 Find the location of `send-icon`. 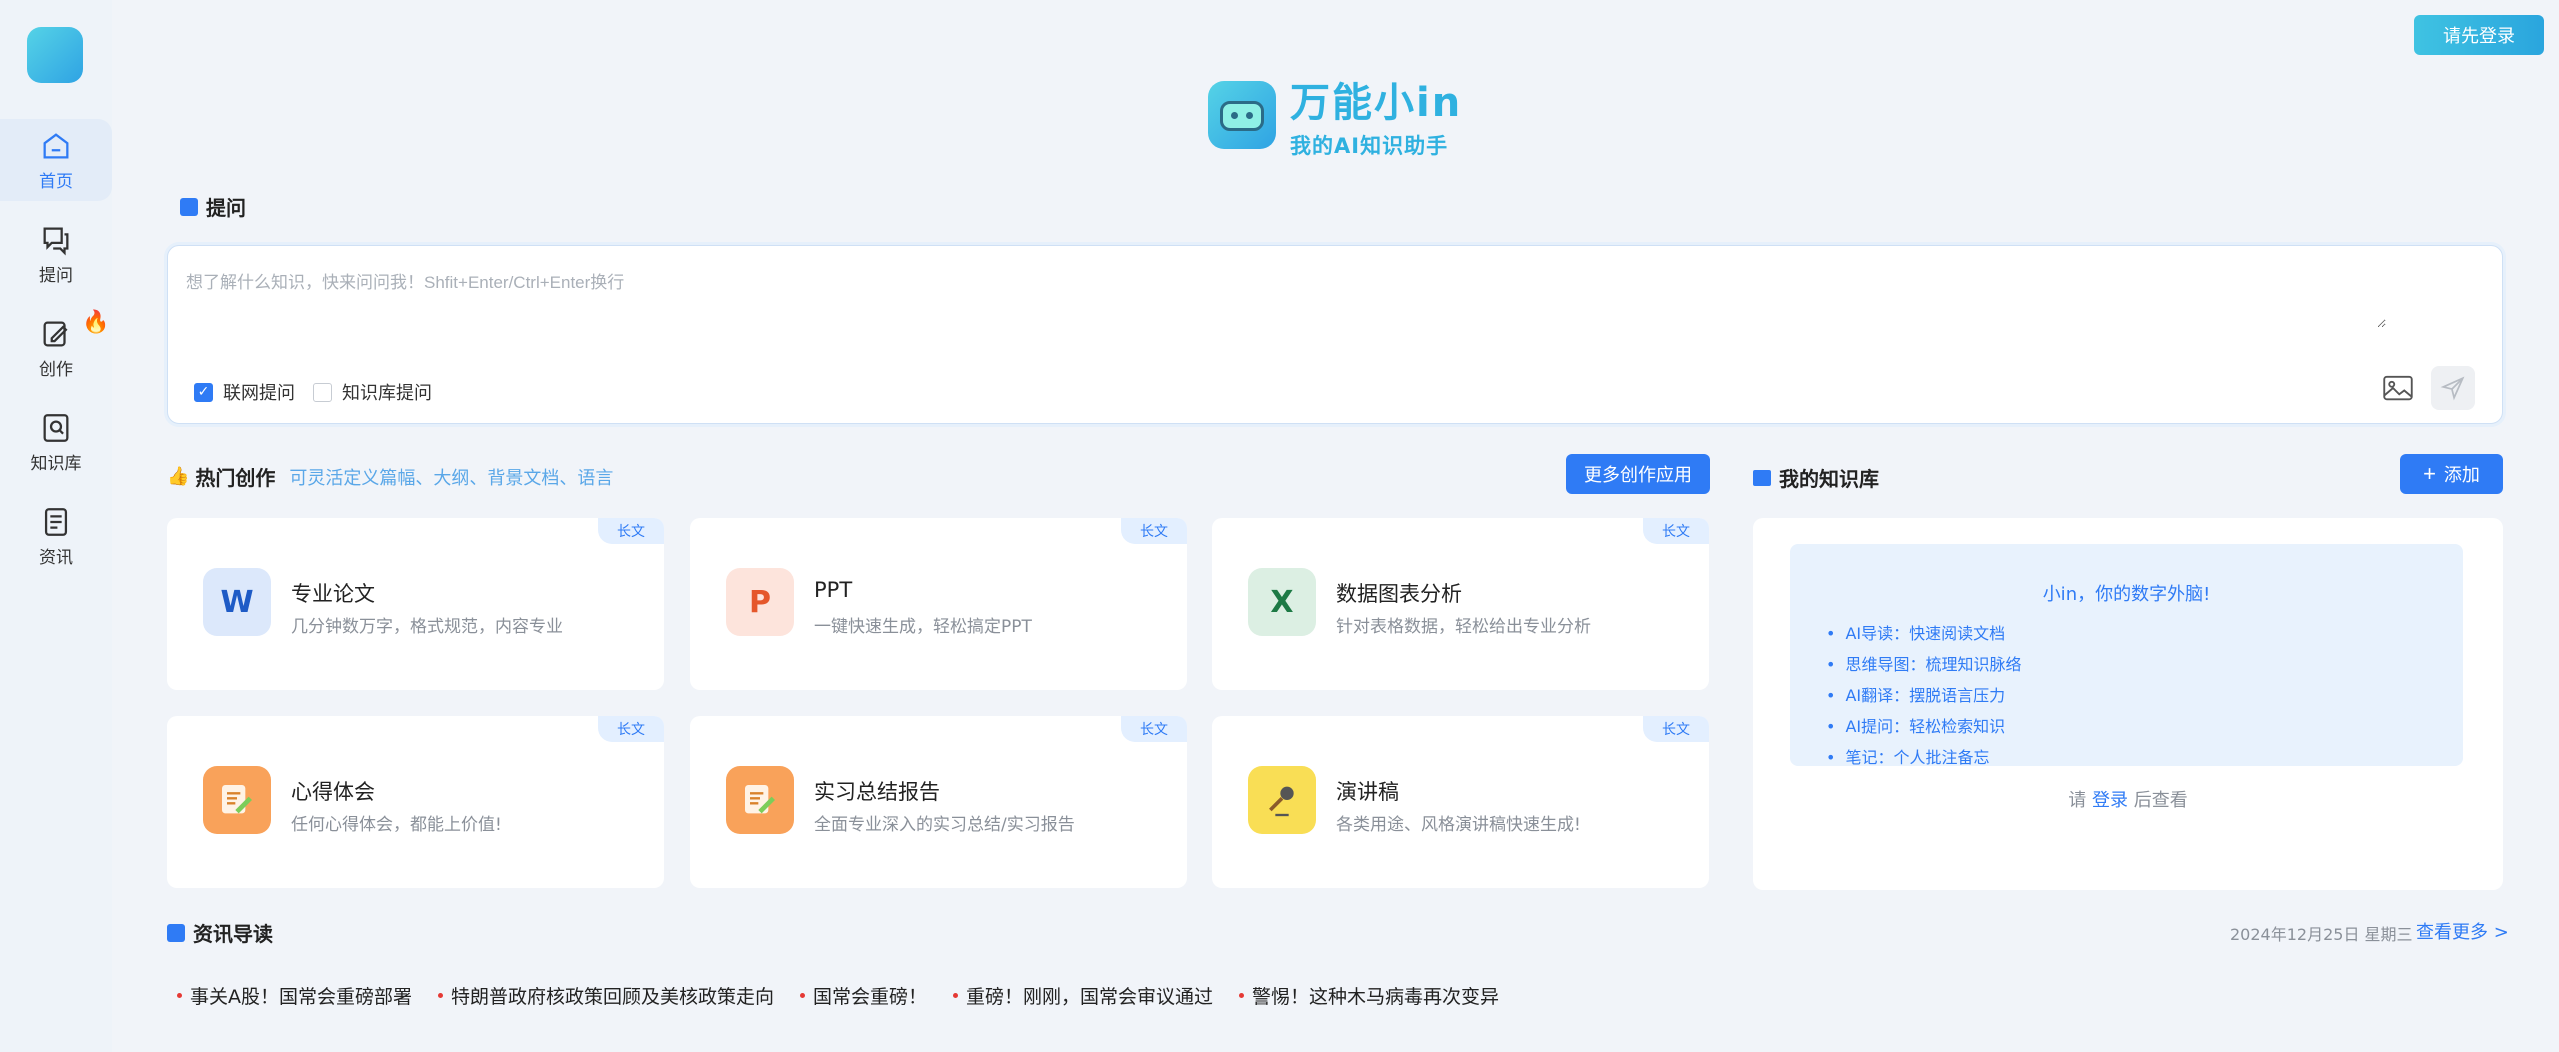

send-icon is located at coordinates (2452, 388).